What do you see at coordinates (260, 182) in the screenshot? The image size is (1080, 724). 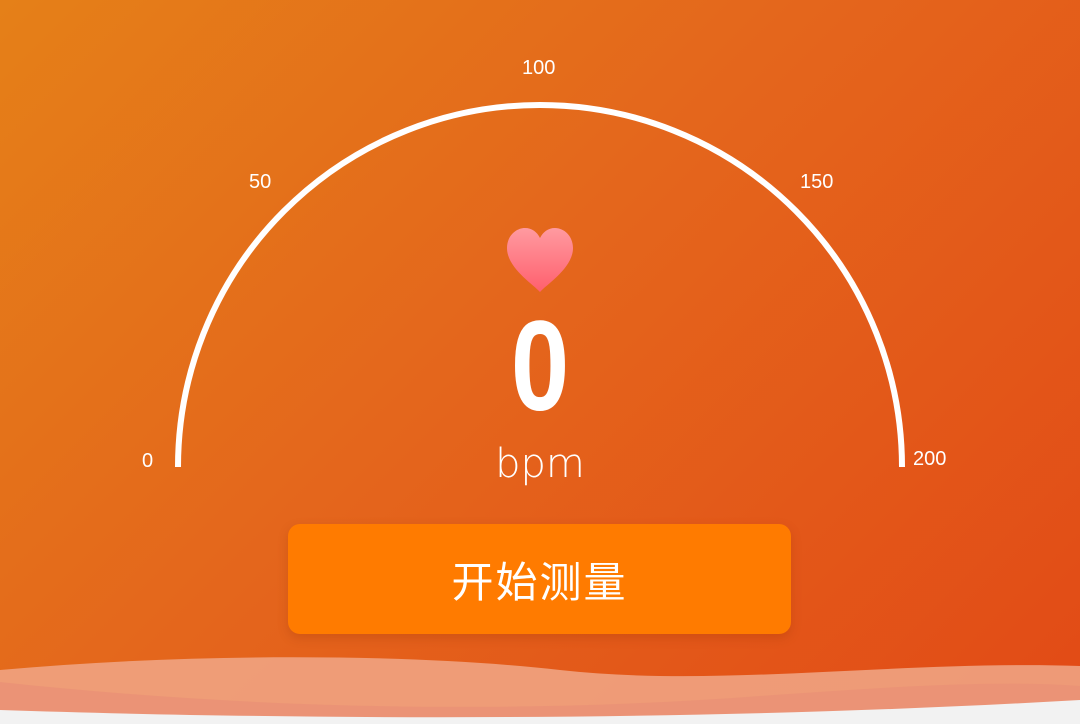 I see `gauge-tick-50: 50` at bounding box center [260, 182].